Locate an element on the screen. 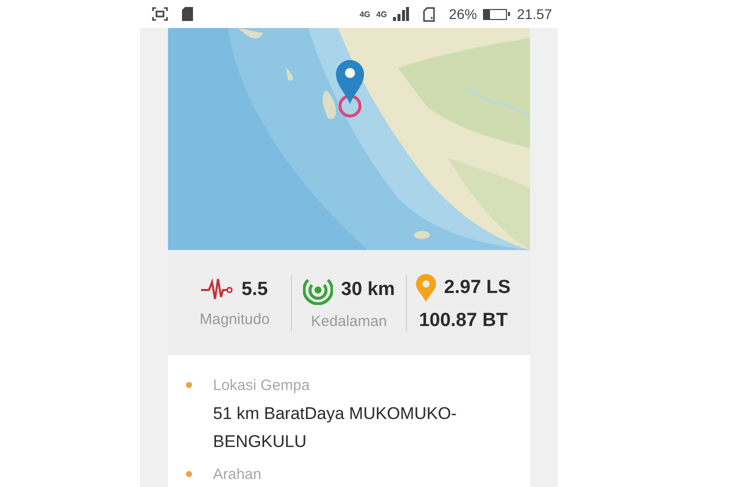 This screenshot has width=730, height=487. screenshot-icon is located at coordinates (160, 14).